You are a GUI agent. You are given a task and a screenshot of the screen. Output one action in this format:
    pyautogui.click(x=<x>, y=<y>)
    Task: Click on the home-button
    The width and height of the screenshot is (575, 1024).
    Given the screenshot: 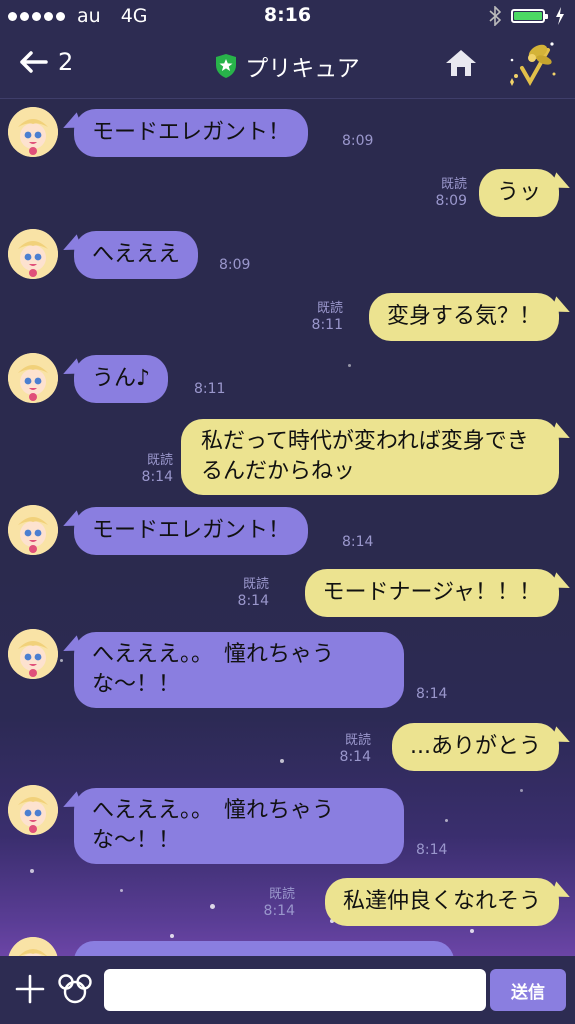 What is the action you would take?
    pyautogui.click(x=461, y=65)
    